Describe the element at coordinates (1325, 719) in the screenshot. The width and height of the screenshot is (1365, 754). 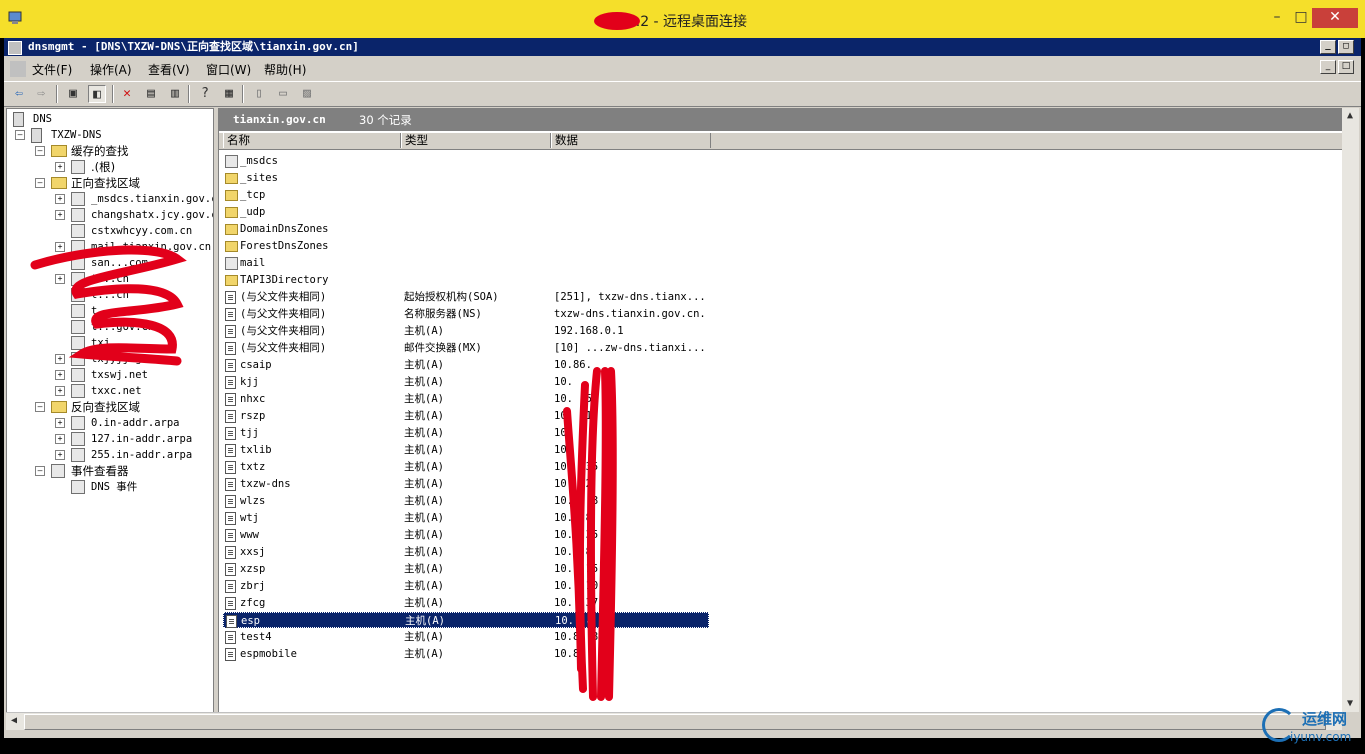
I see `watermark-brand: 运维网` at that location.